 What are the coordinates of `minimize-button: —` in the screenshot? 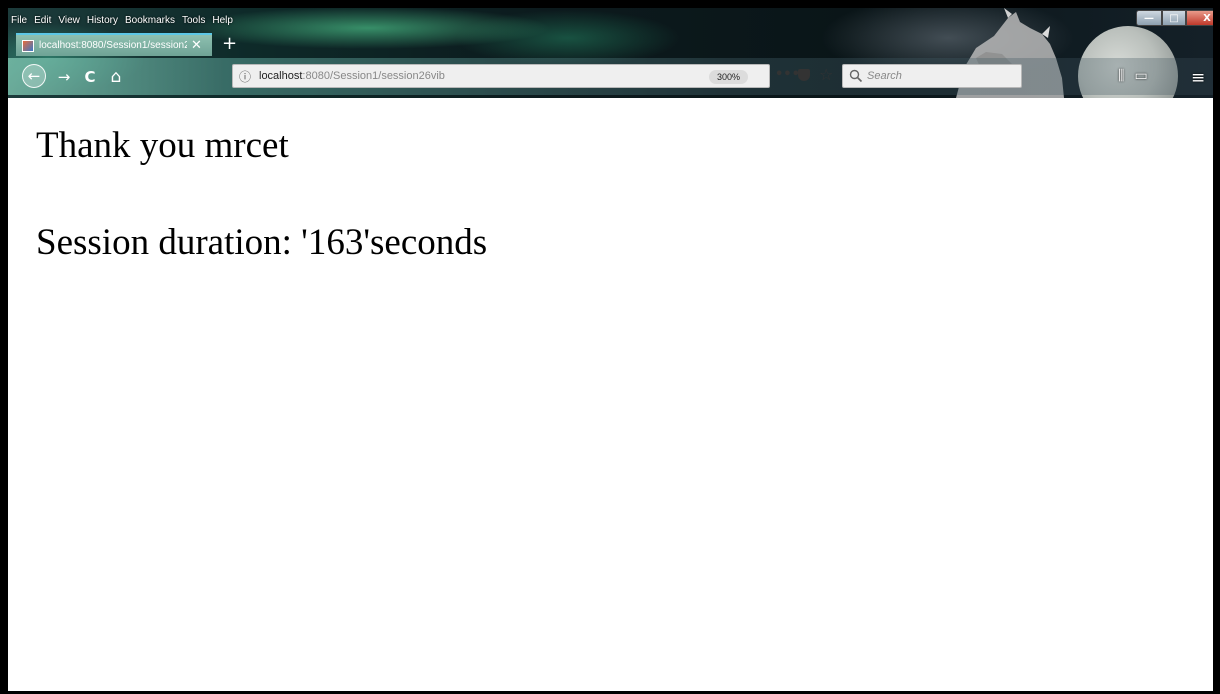 It's located at (1149, 18).